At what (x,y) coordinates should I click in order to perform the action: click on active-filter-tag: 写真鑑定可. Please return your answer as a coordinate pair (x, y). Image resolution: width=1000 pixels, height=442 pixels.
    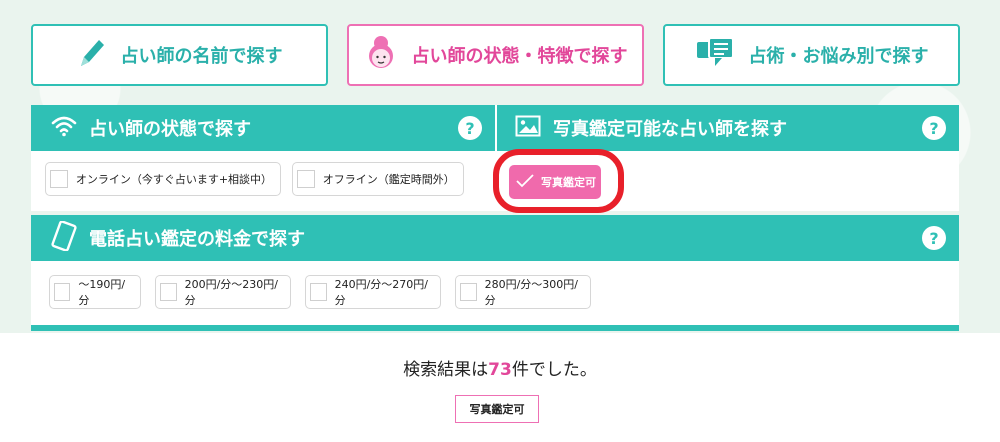
    Looking at the image, I should click on (497, 409).